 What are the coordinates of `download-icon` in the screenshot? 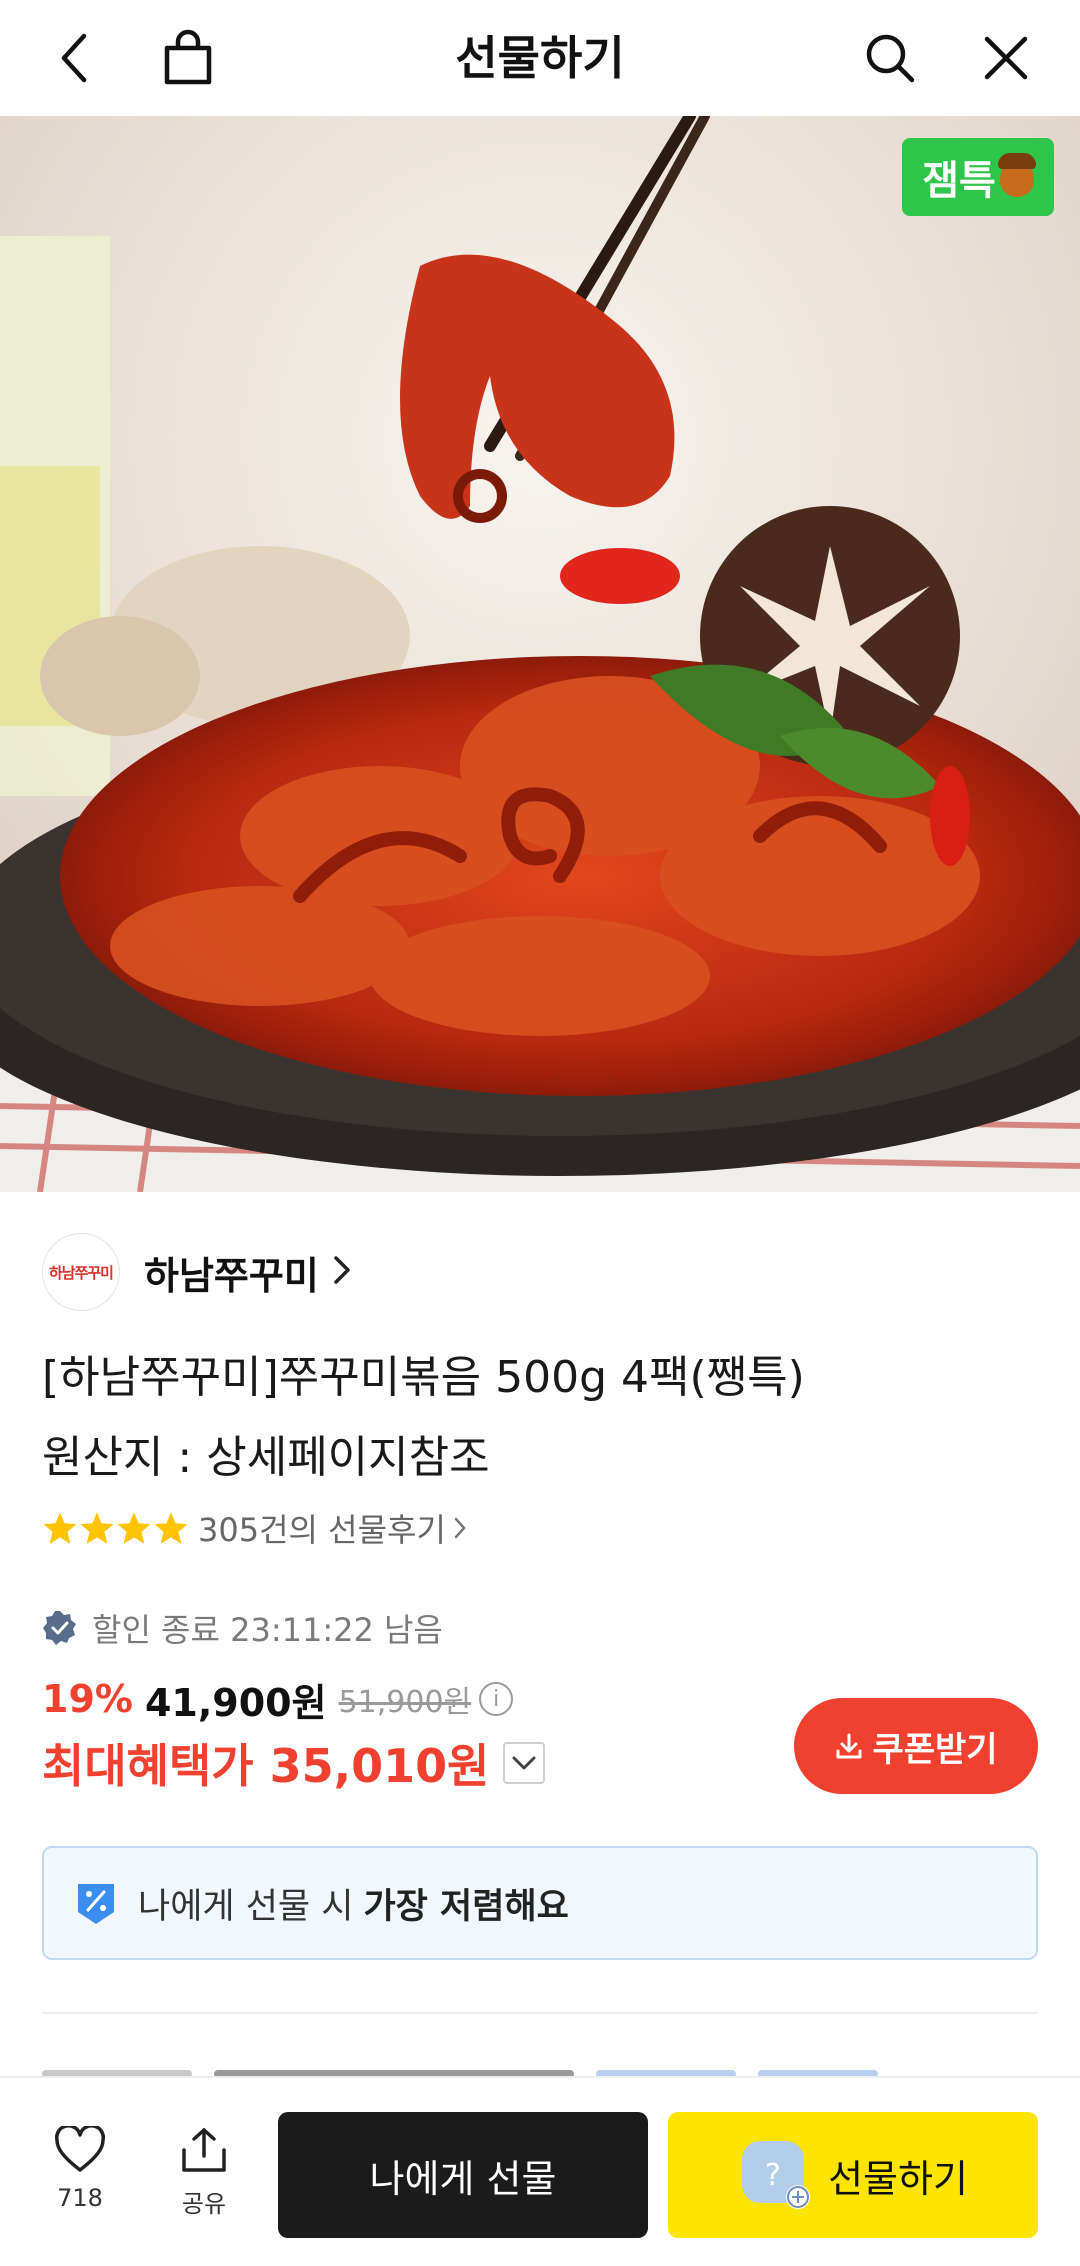 It's located at (849, 1746).